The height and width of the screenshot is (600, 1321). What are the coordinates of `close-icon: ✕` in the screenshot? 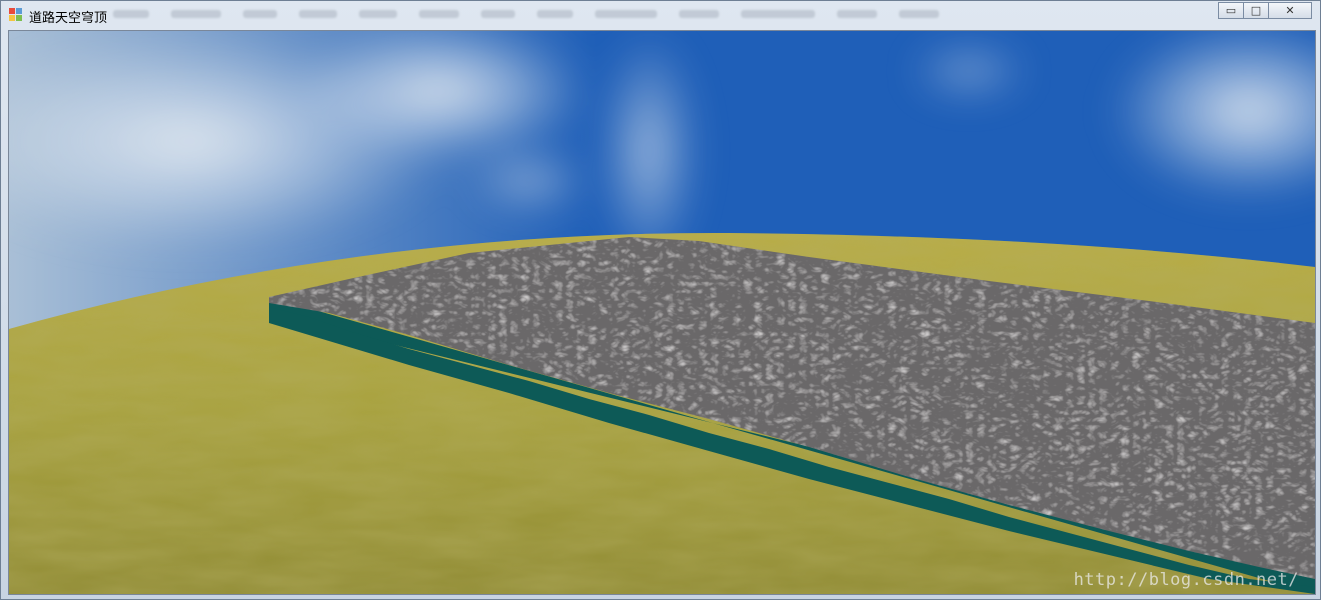 It's located at (1290, 10).